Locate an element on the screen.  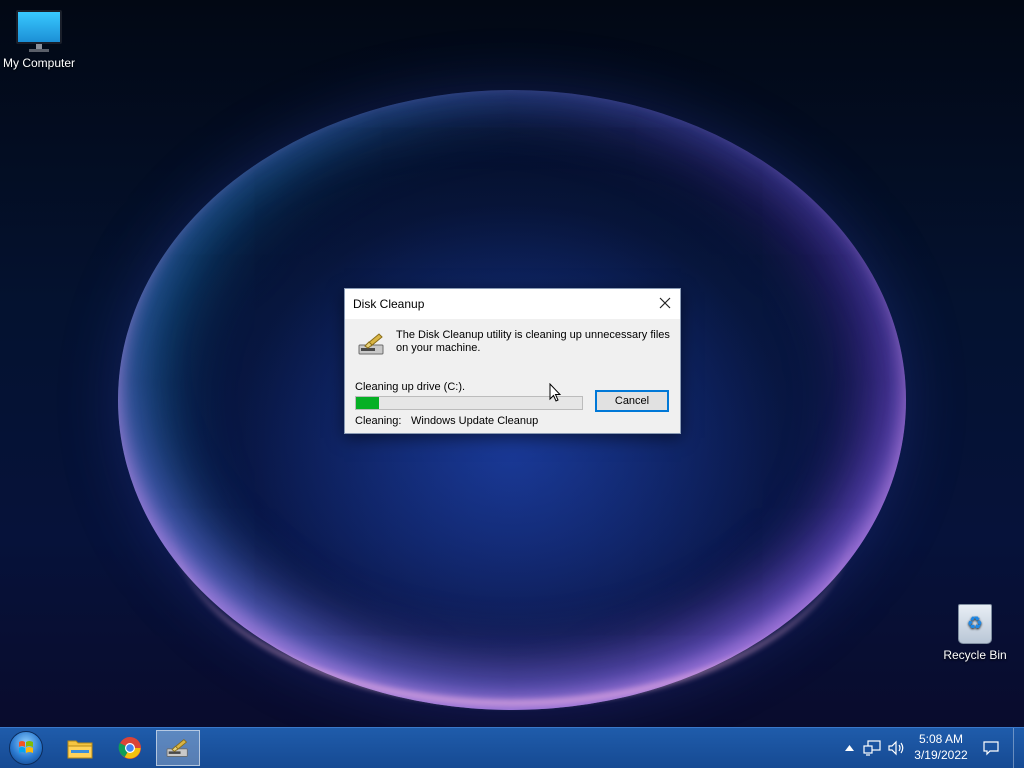
desktop-icon-my-computer: My Computer is located at coordinates (42, 40).